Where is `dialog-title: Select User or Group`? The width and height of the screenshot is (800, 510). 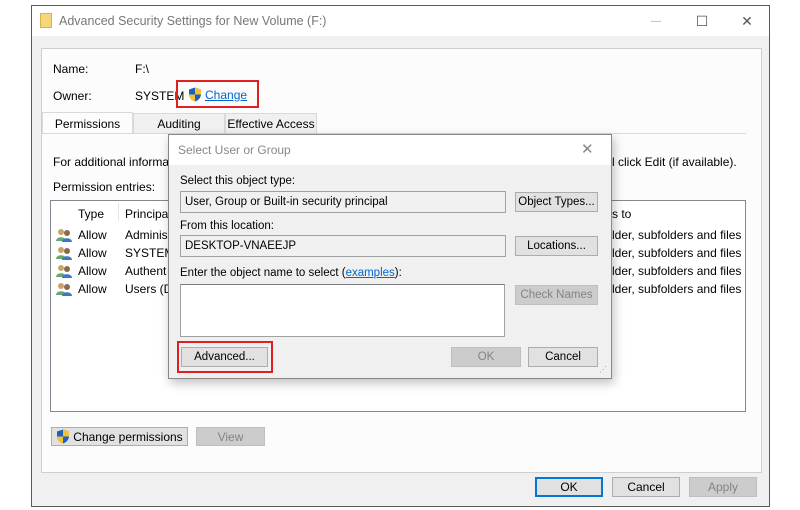
dialog-title: Select User or Group is located at coordinates (234, 150).